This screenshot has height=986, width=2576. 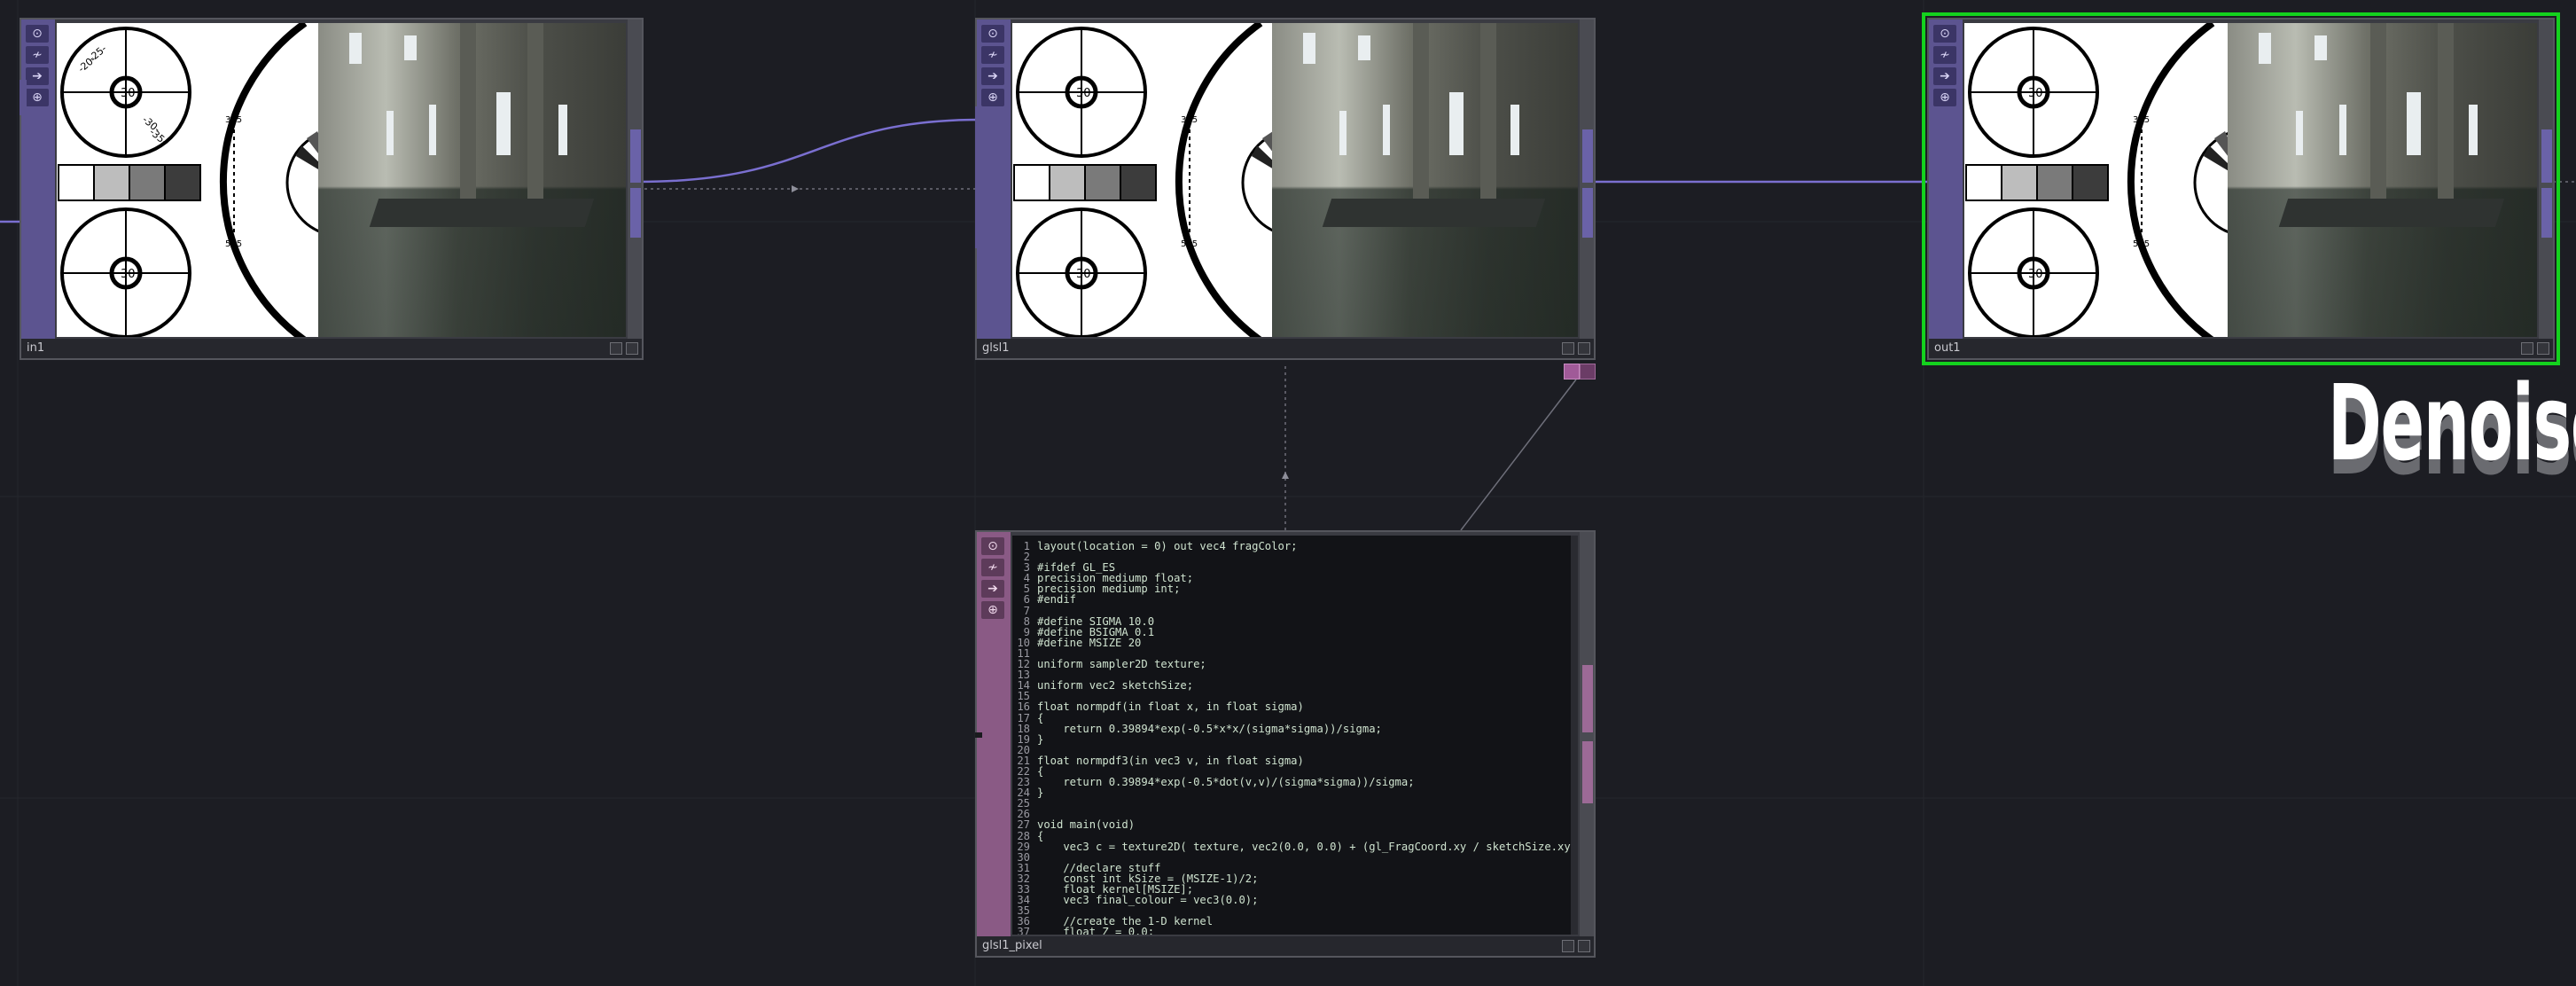 I want to click on annotation-title: Denoise, so click(x=2452, y=423).